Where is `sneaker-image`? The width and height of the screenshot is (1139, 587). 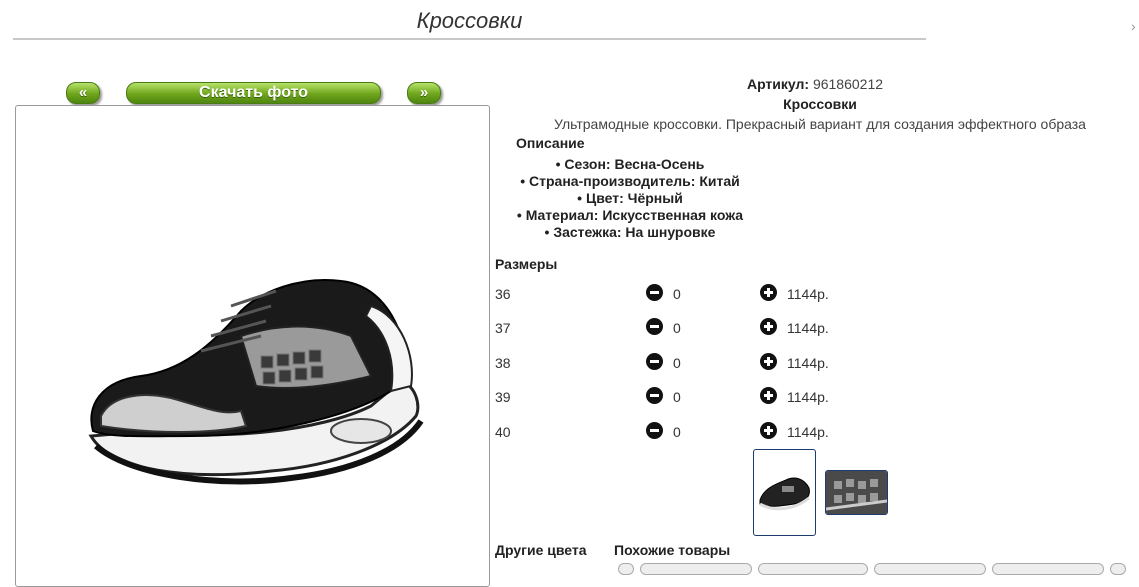 sneaker-image is located at coordinates (256, 382).